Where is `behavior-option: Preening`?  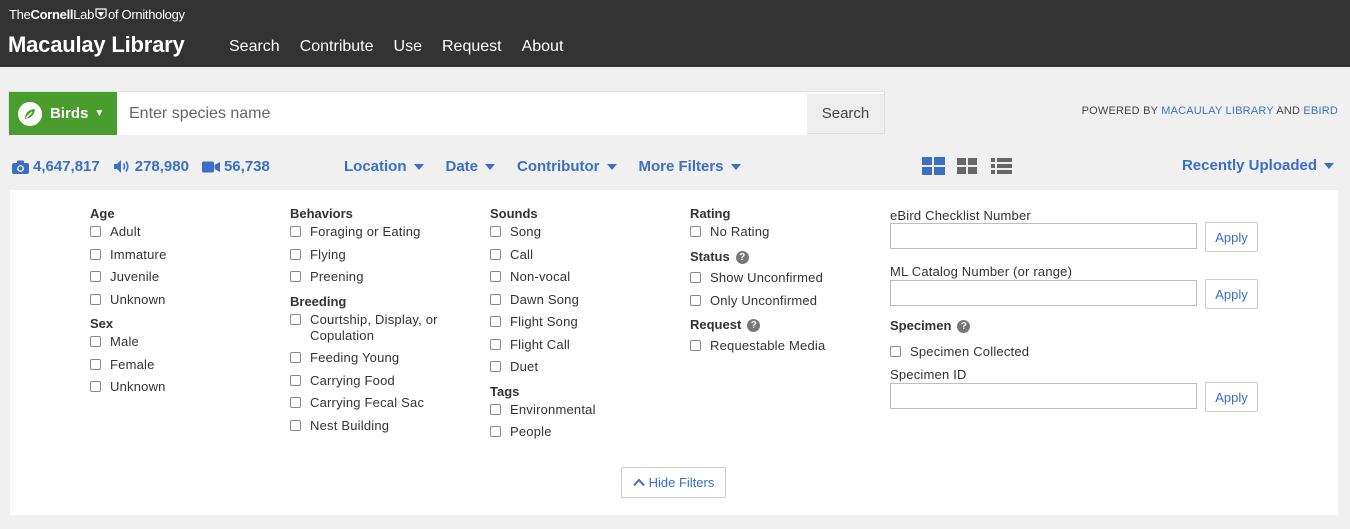
behavior-option: Preening is located at coordinates (380, 277).